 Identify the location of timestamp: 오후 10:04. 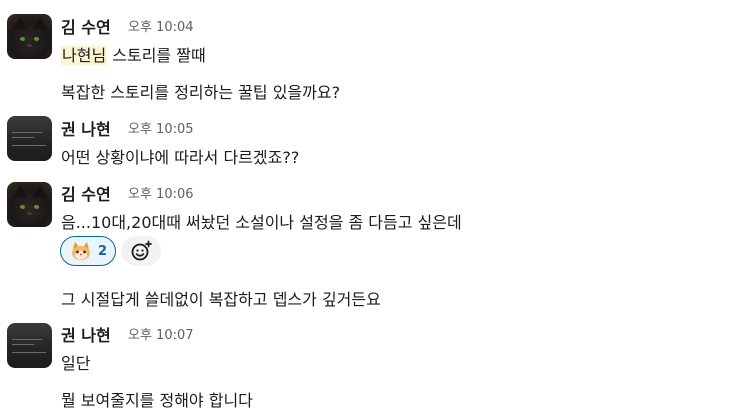
(161, 25).